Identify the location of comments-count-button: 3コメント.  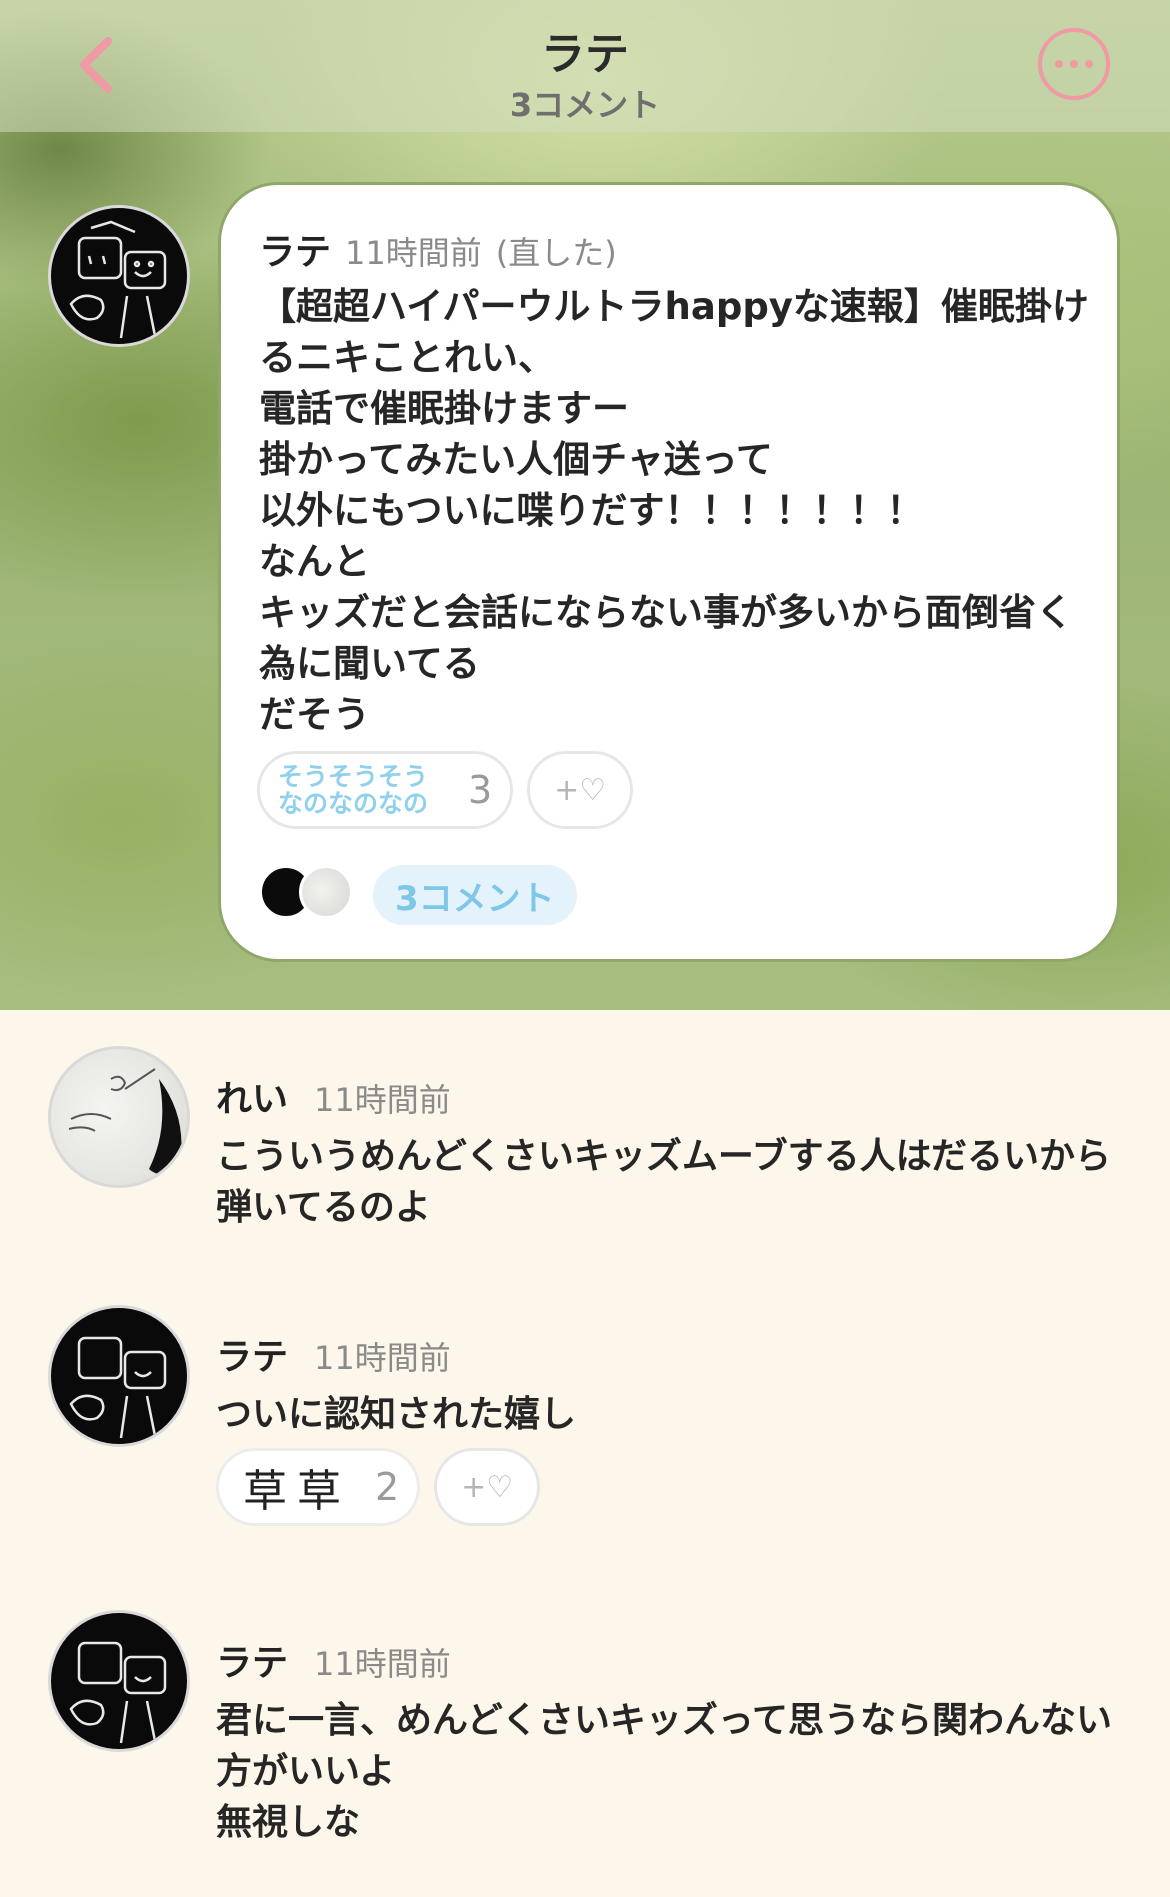
(475, 895).